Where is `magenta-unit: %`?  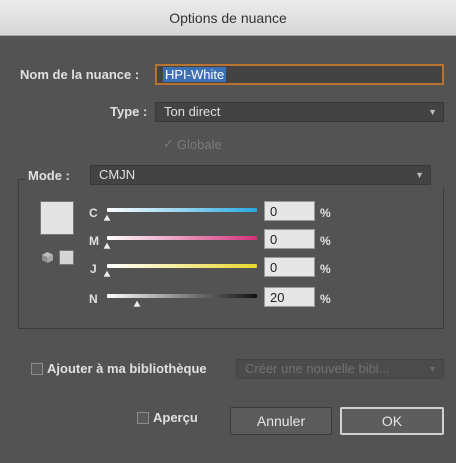
magenta-unit: % is located at coordinates (325, 241).